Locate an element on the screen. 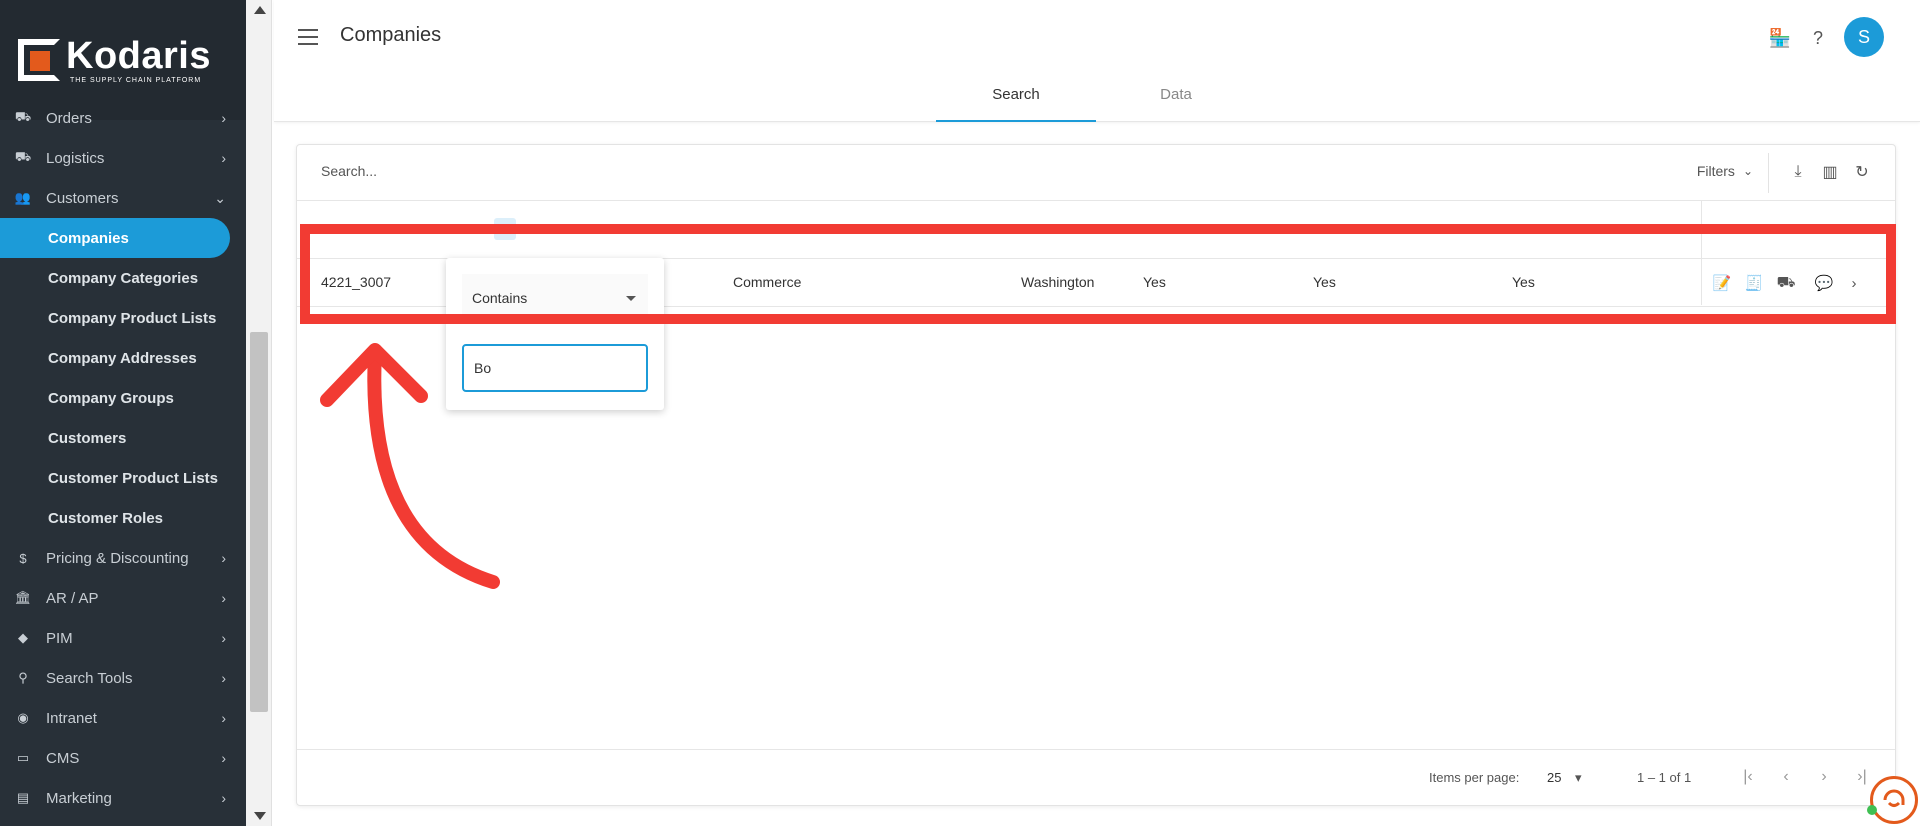 This screenshot has width=1920, height=826. items-per-page-label: Items per page: is located at coordinates (1474, 777).